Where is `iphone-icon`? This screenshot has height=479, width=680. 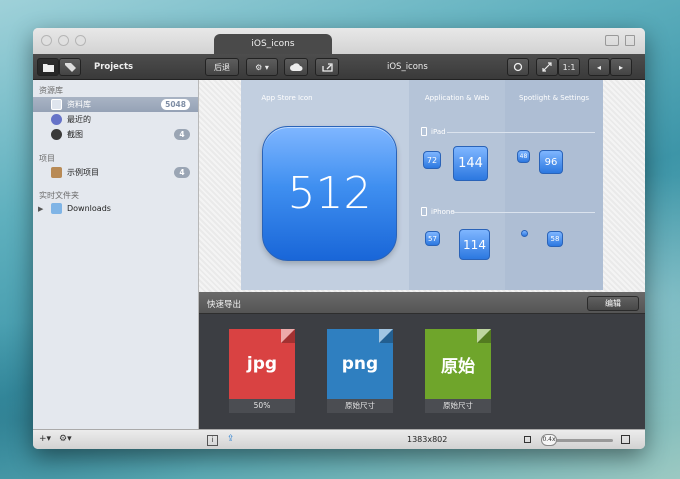 iphone-icon is located at coordinates (424, 211).